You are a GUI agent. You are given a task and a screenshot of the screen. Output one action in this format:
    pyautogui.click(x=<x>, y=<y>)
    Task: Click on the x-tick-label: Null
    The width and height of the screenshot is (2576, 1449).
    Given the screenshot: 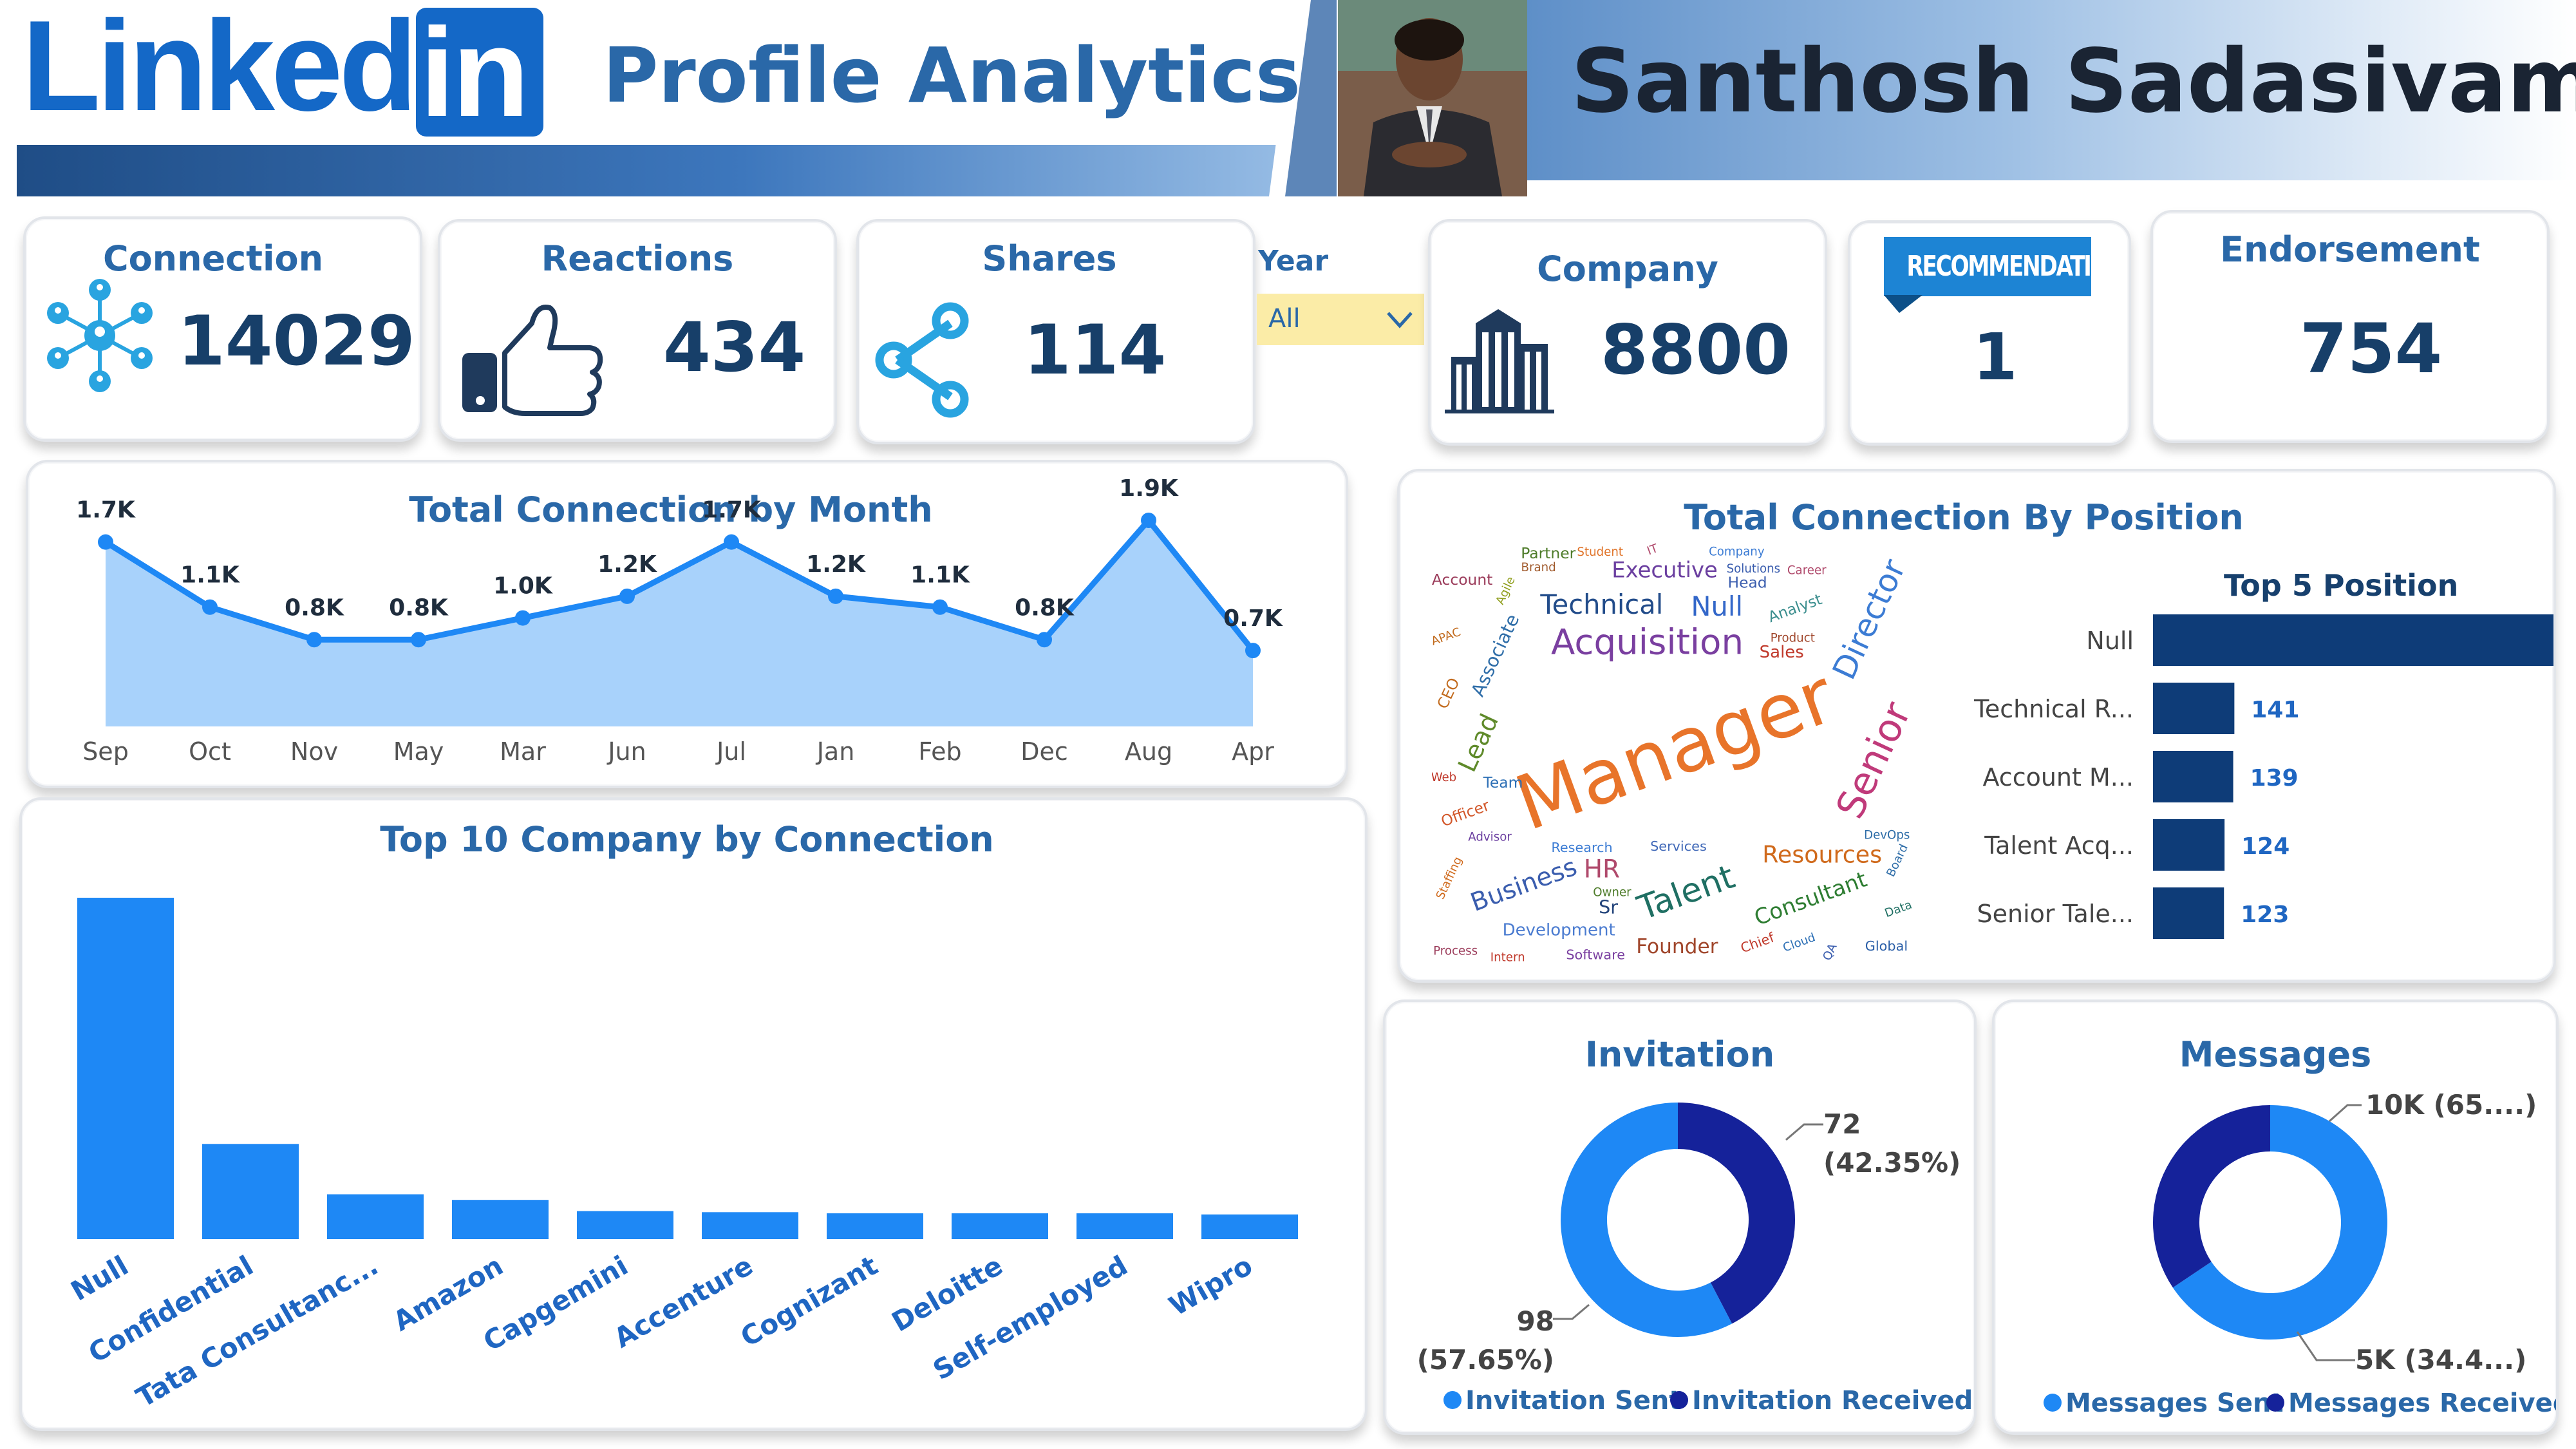 What is the action you would take?
    pyautogui.click(x=100, y=1278)
    